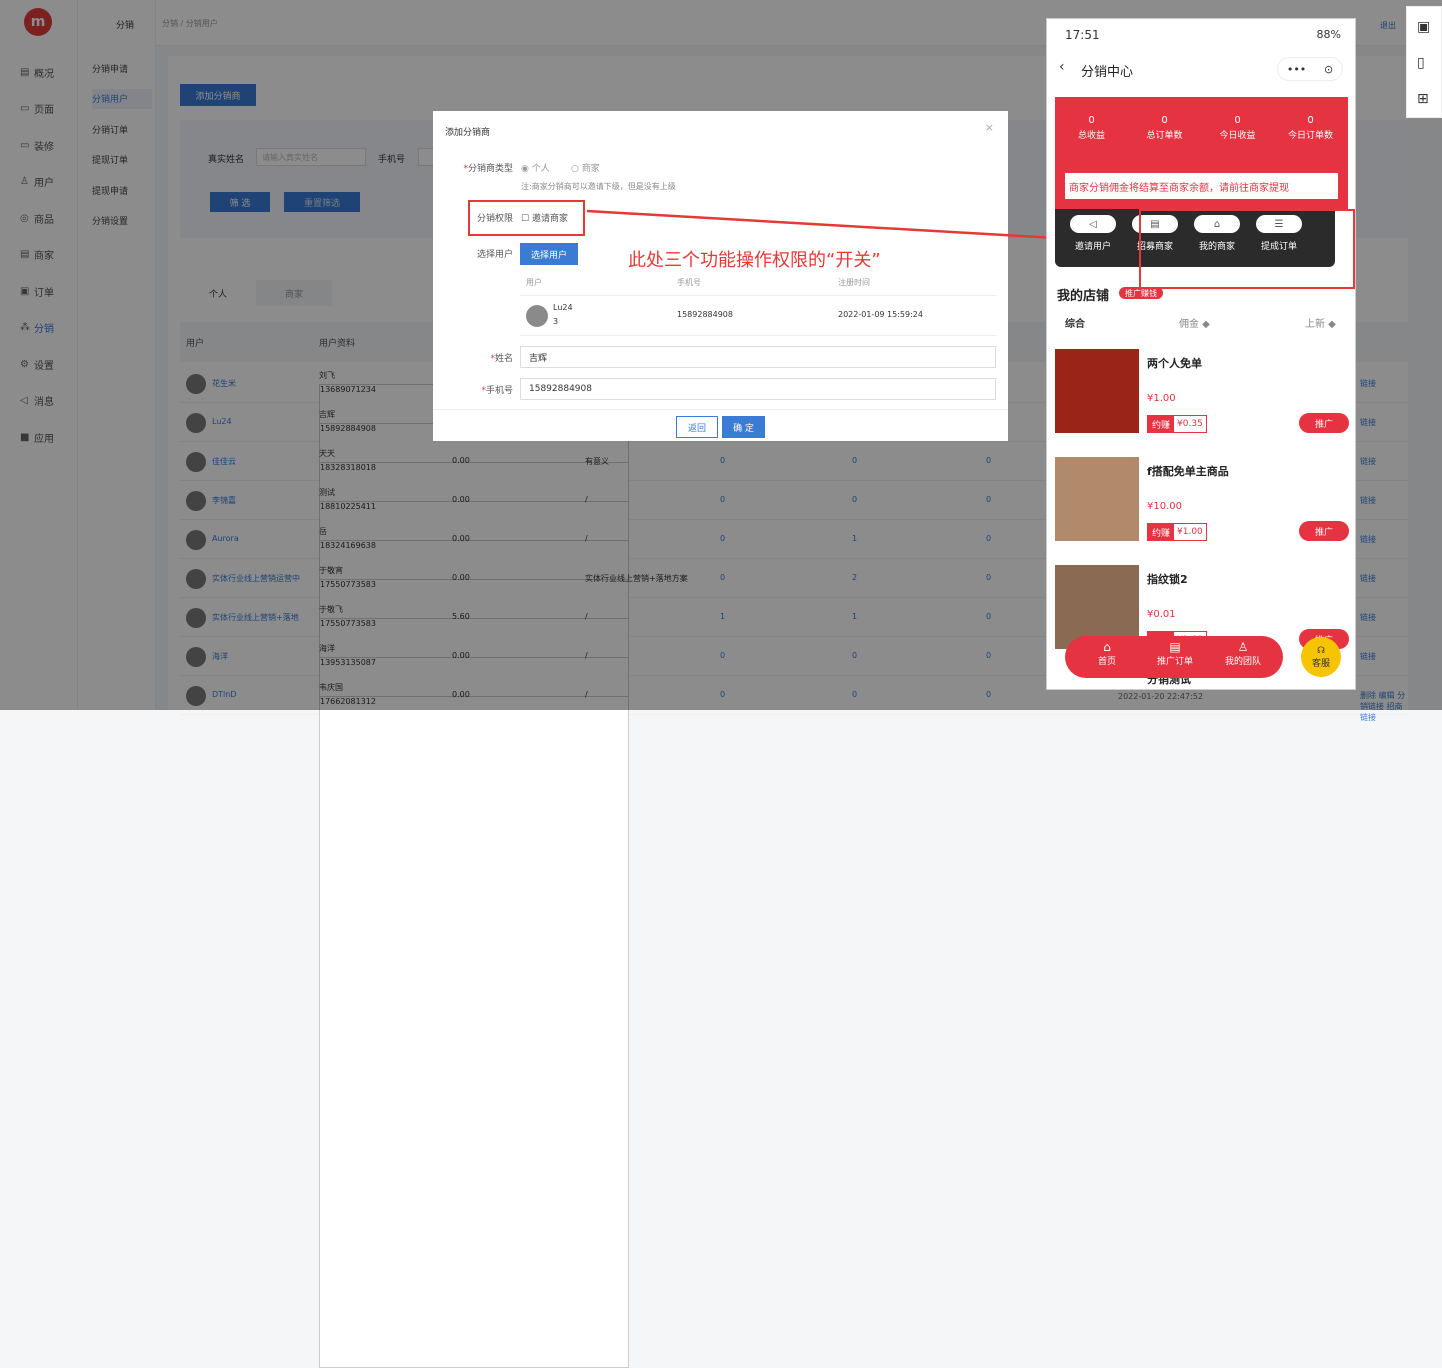  Describe the element at coordinates (758, 389) in the screenshot. I see `phone-field: 15892884908` at that location.